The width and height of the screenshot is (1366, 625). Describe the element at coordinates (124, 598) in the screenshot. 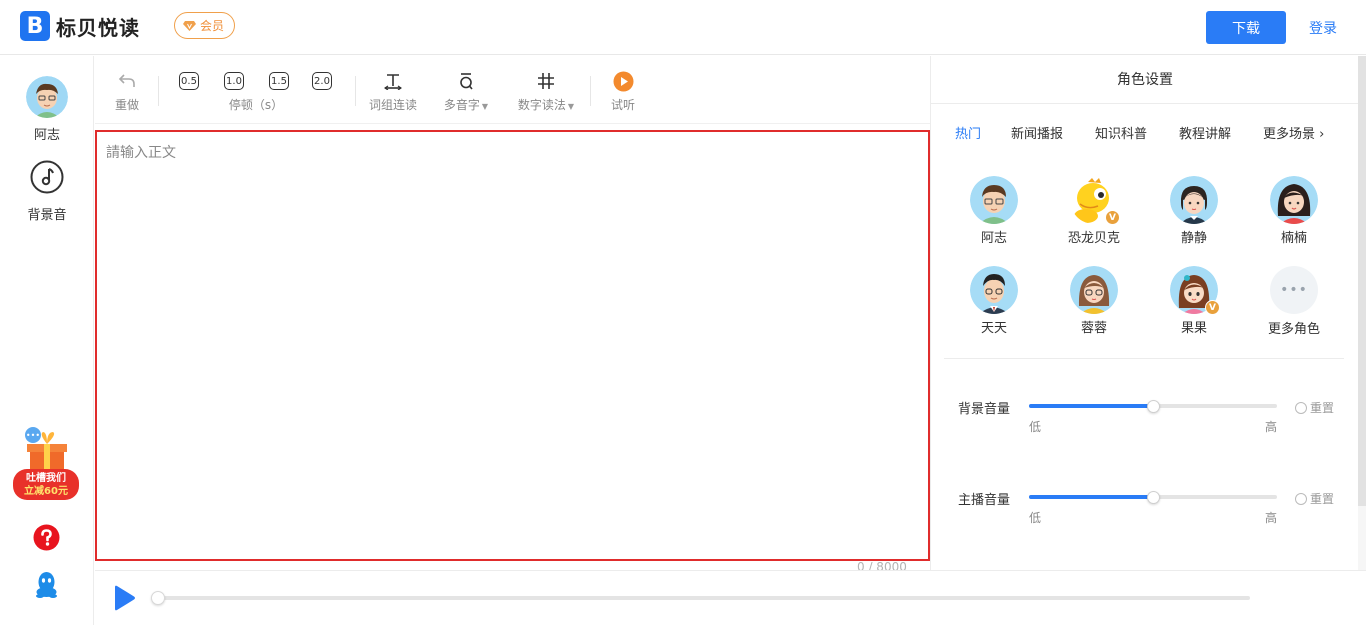

I see `play-icon` at that location.